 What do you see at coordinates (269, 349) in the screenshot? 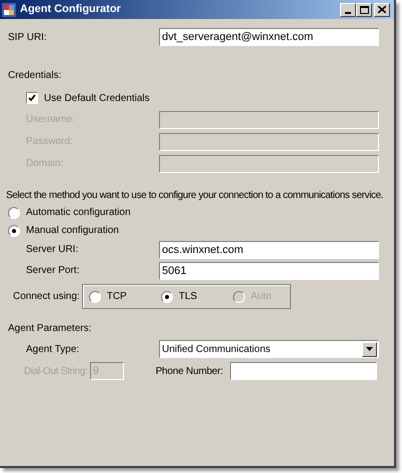
I see `agent-type-dropdown: Unified Communications` at bounding box center [269, 349].